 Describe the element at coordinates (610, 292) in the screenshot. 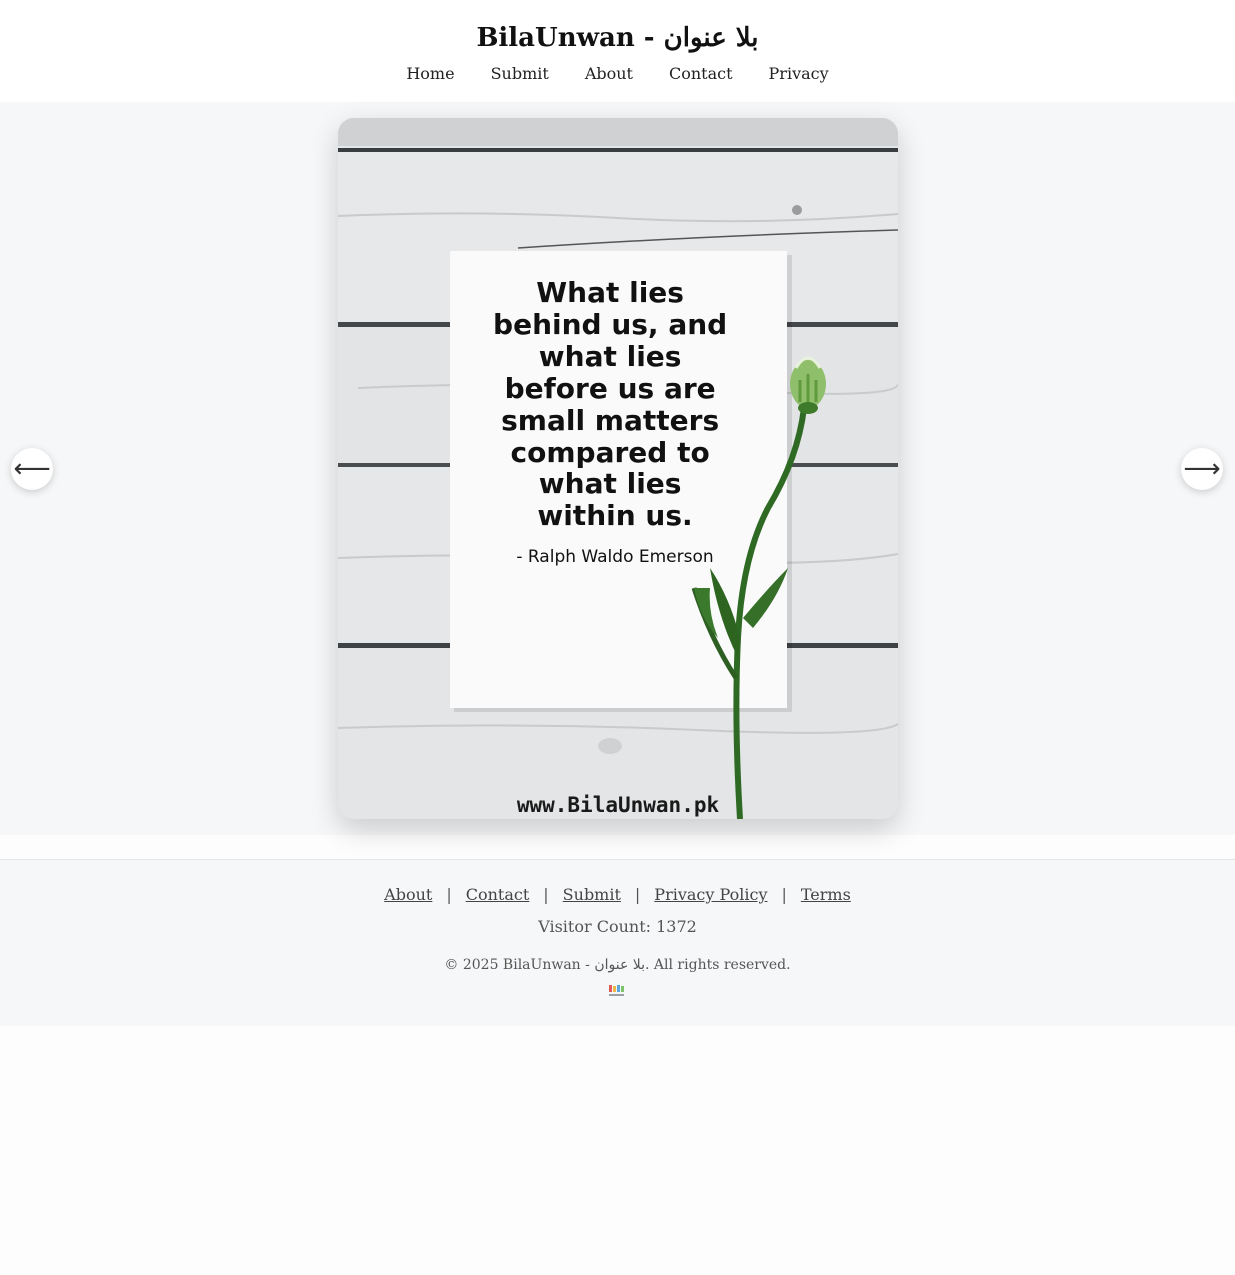

I see `quote-line-1: What lies` at that location.